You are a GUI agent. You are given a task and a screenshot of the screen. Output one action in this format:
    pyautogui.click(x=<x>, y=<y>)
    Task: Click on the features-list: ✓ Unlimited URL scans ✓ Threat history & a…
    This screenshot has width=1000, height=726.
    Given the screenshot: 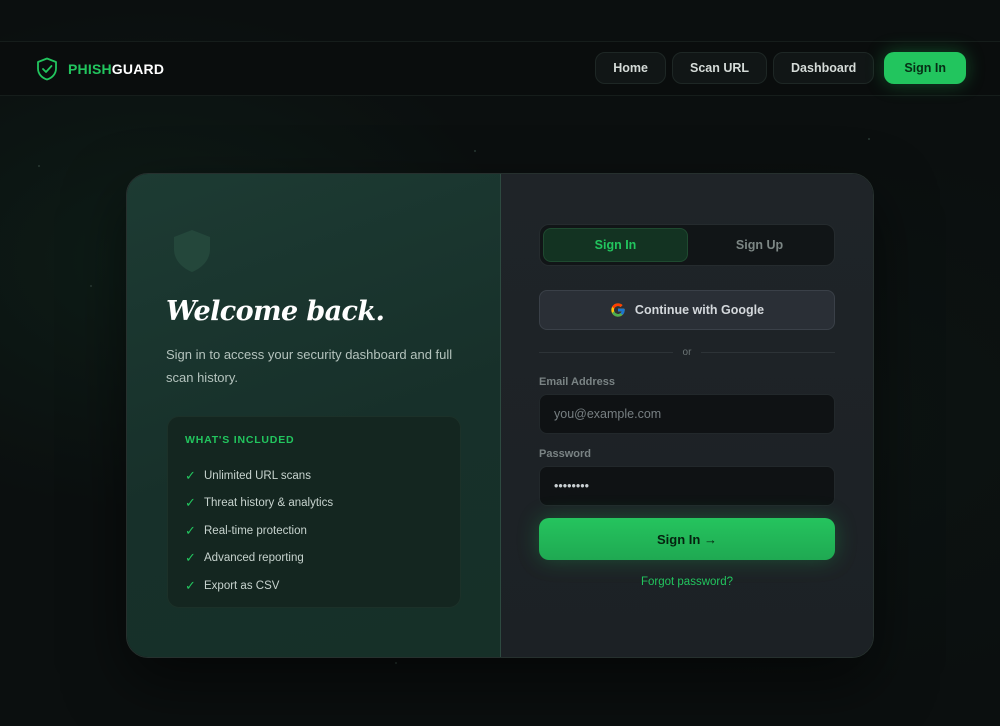 What is the action you would take?
    pyautogui.click(x=259, y=531)
    